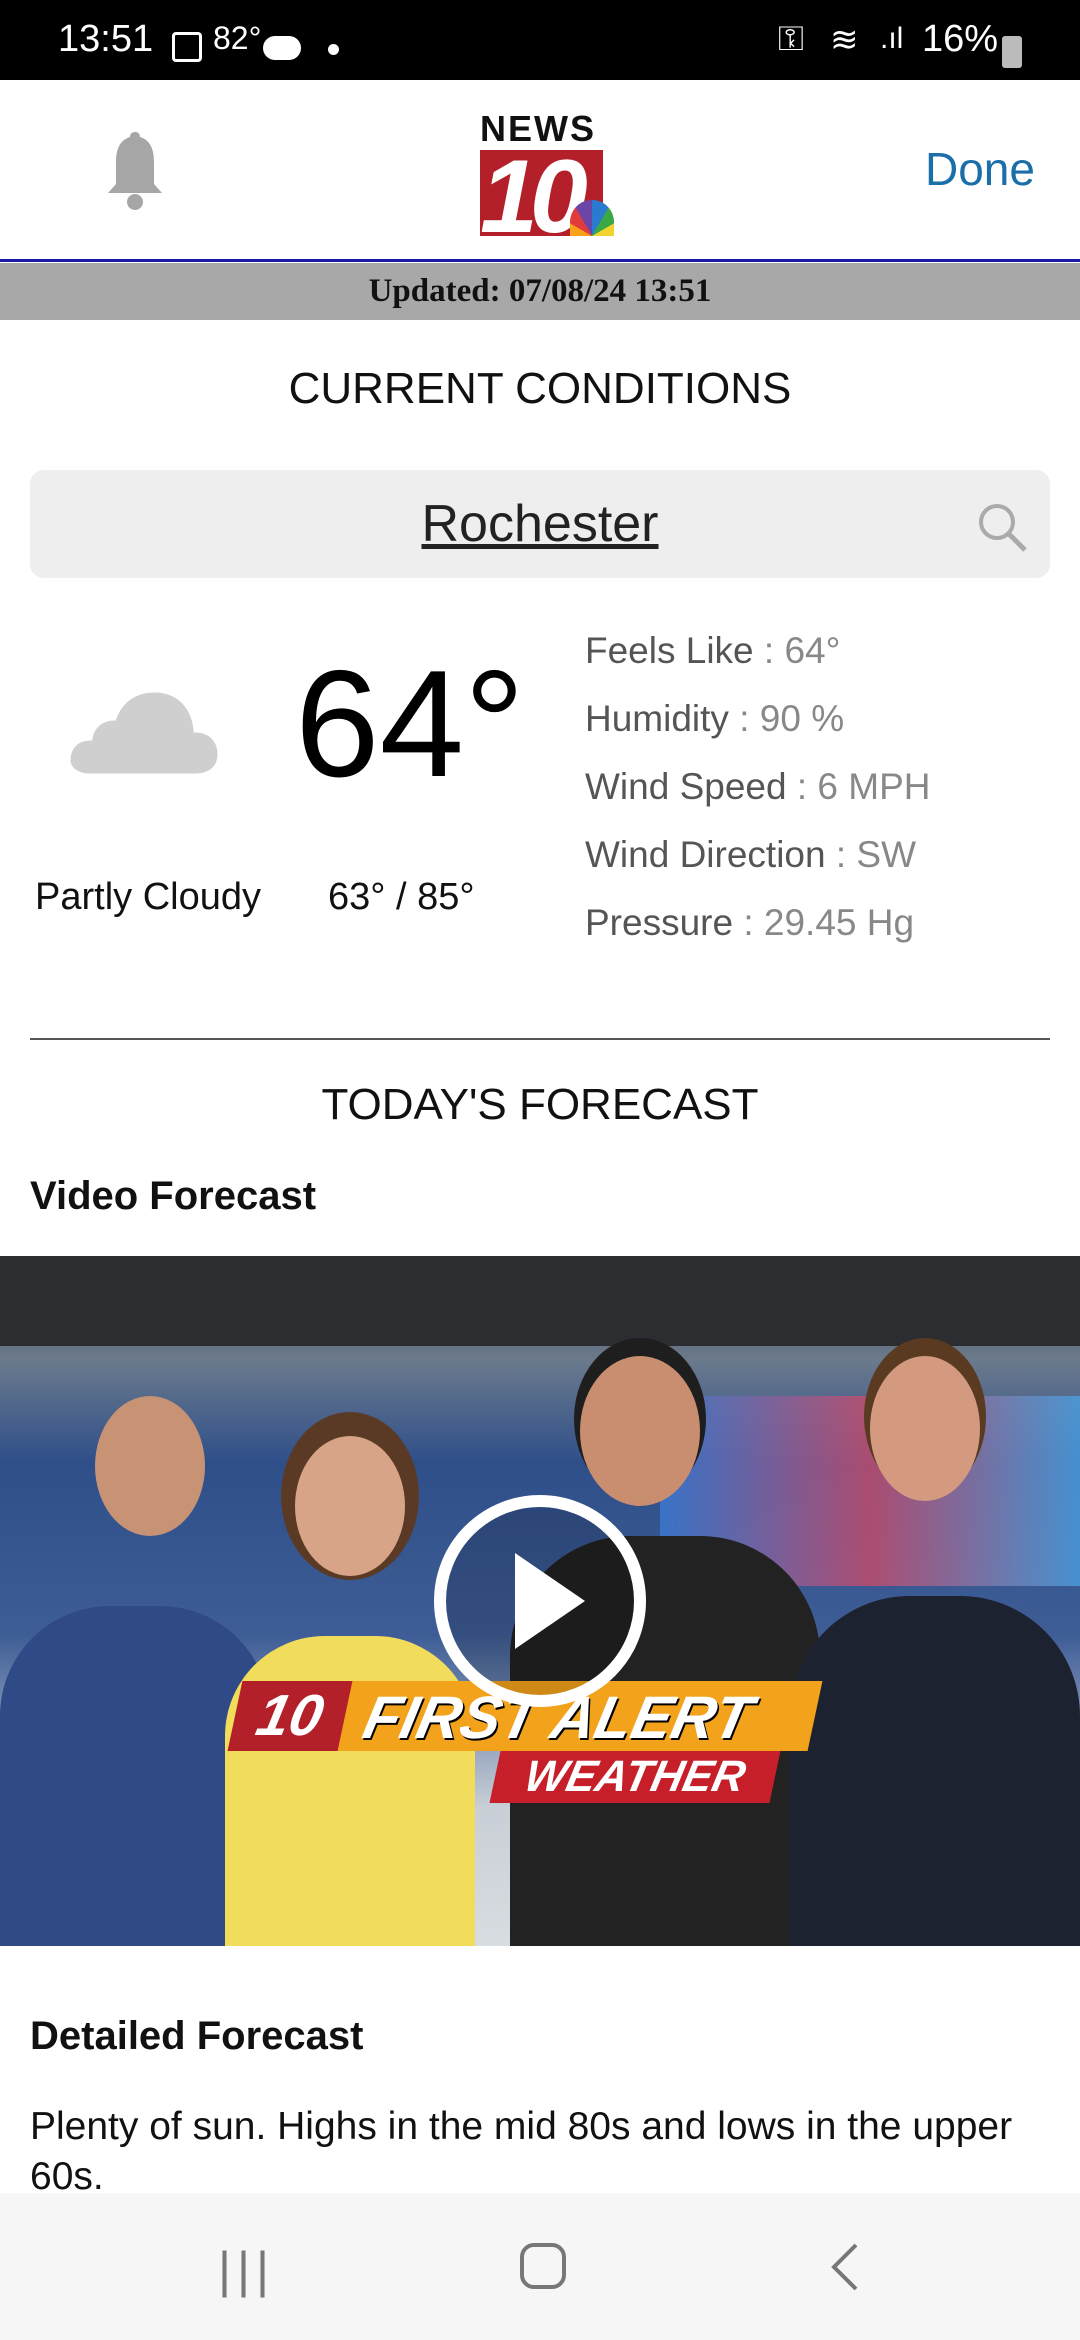 The width and height of the screenshot is (1080, 2340). Describe the element at coordinates (142, 727) in the screenshot. I see `partly-cloudy-night-icon` at that location.